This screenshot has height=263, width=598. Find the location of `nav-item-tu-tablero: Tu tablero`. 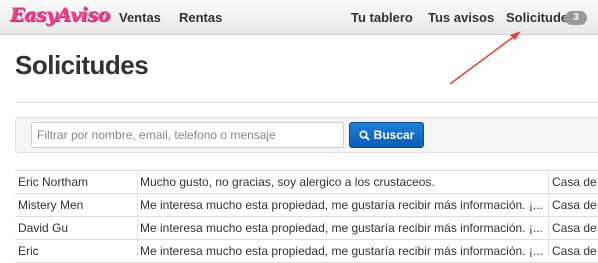

nav-item-tu-tablero: Tu tablero is located at coordinates (382, 17).